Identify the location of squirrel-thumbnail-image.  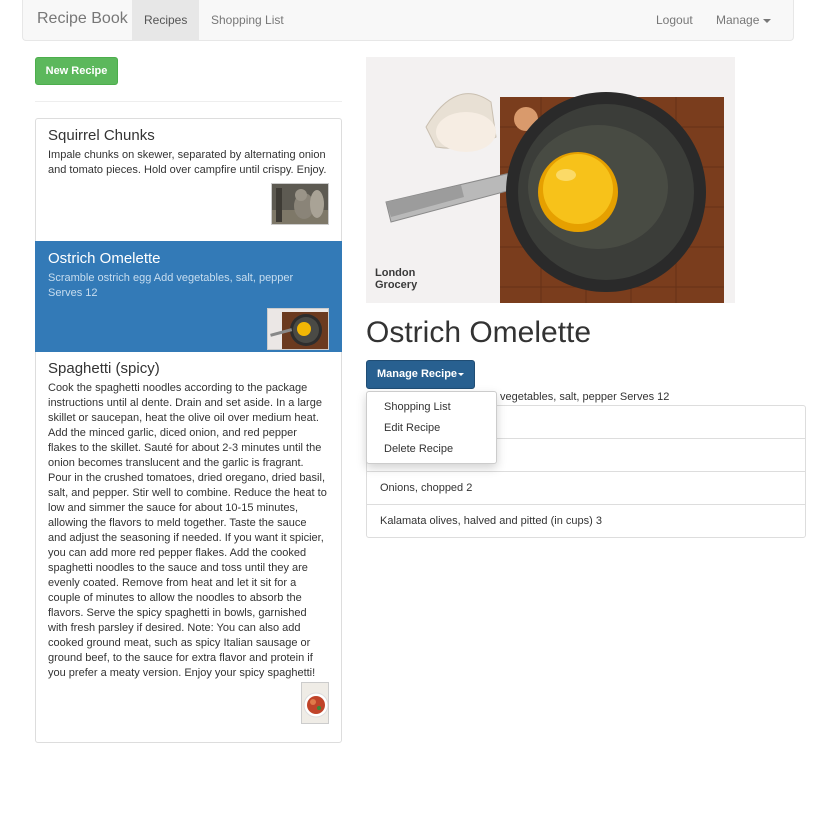
(300, 204).